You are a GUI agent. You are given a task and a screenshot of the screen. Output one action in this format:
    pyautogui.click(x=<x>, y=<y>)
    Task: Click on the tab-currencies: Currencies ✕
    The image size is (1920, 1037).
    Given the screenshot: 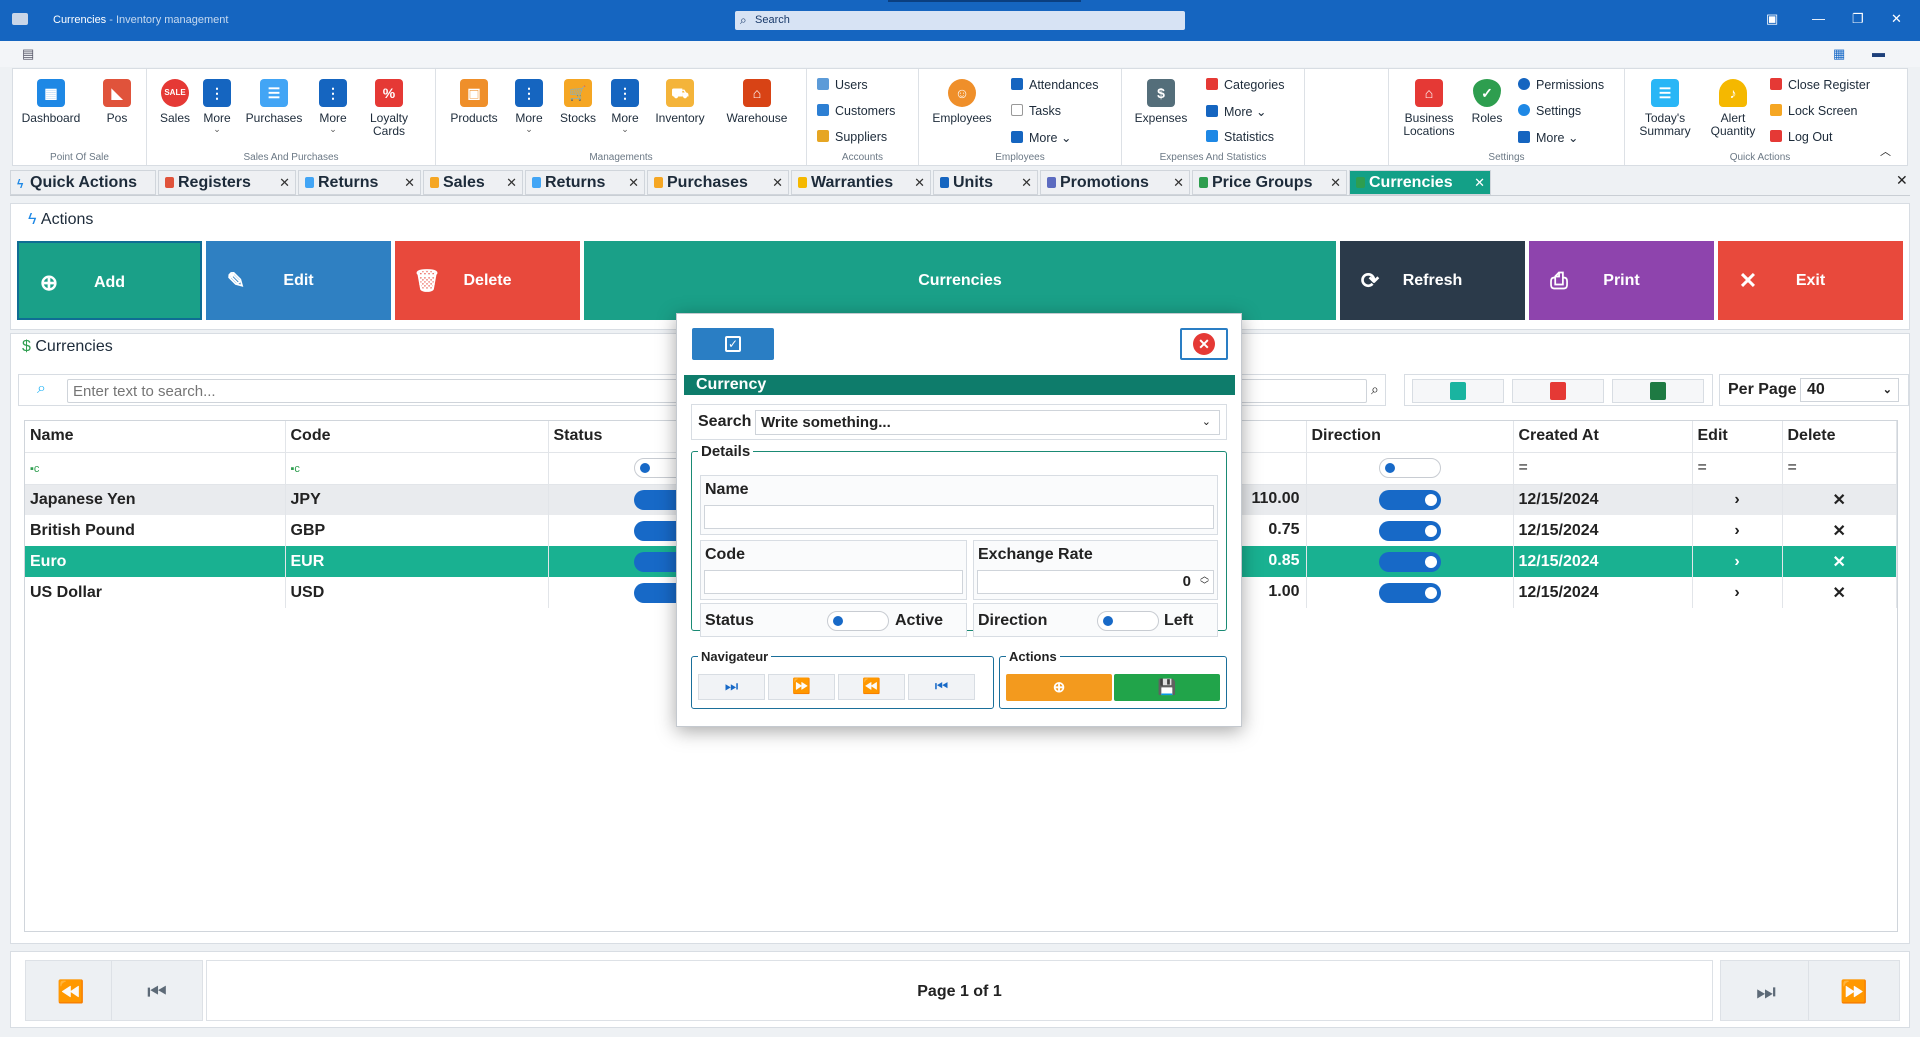 What is the action you would take?
    pyautogui.click(x=1420, y=182)
    